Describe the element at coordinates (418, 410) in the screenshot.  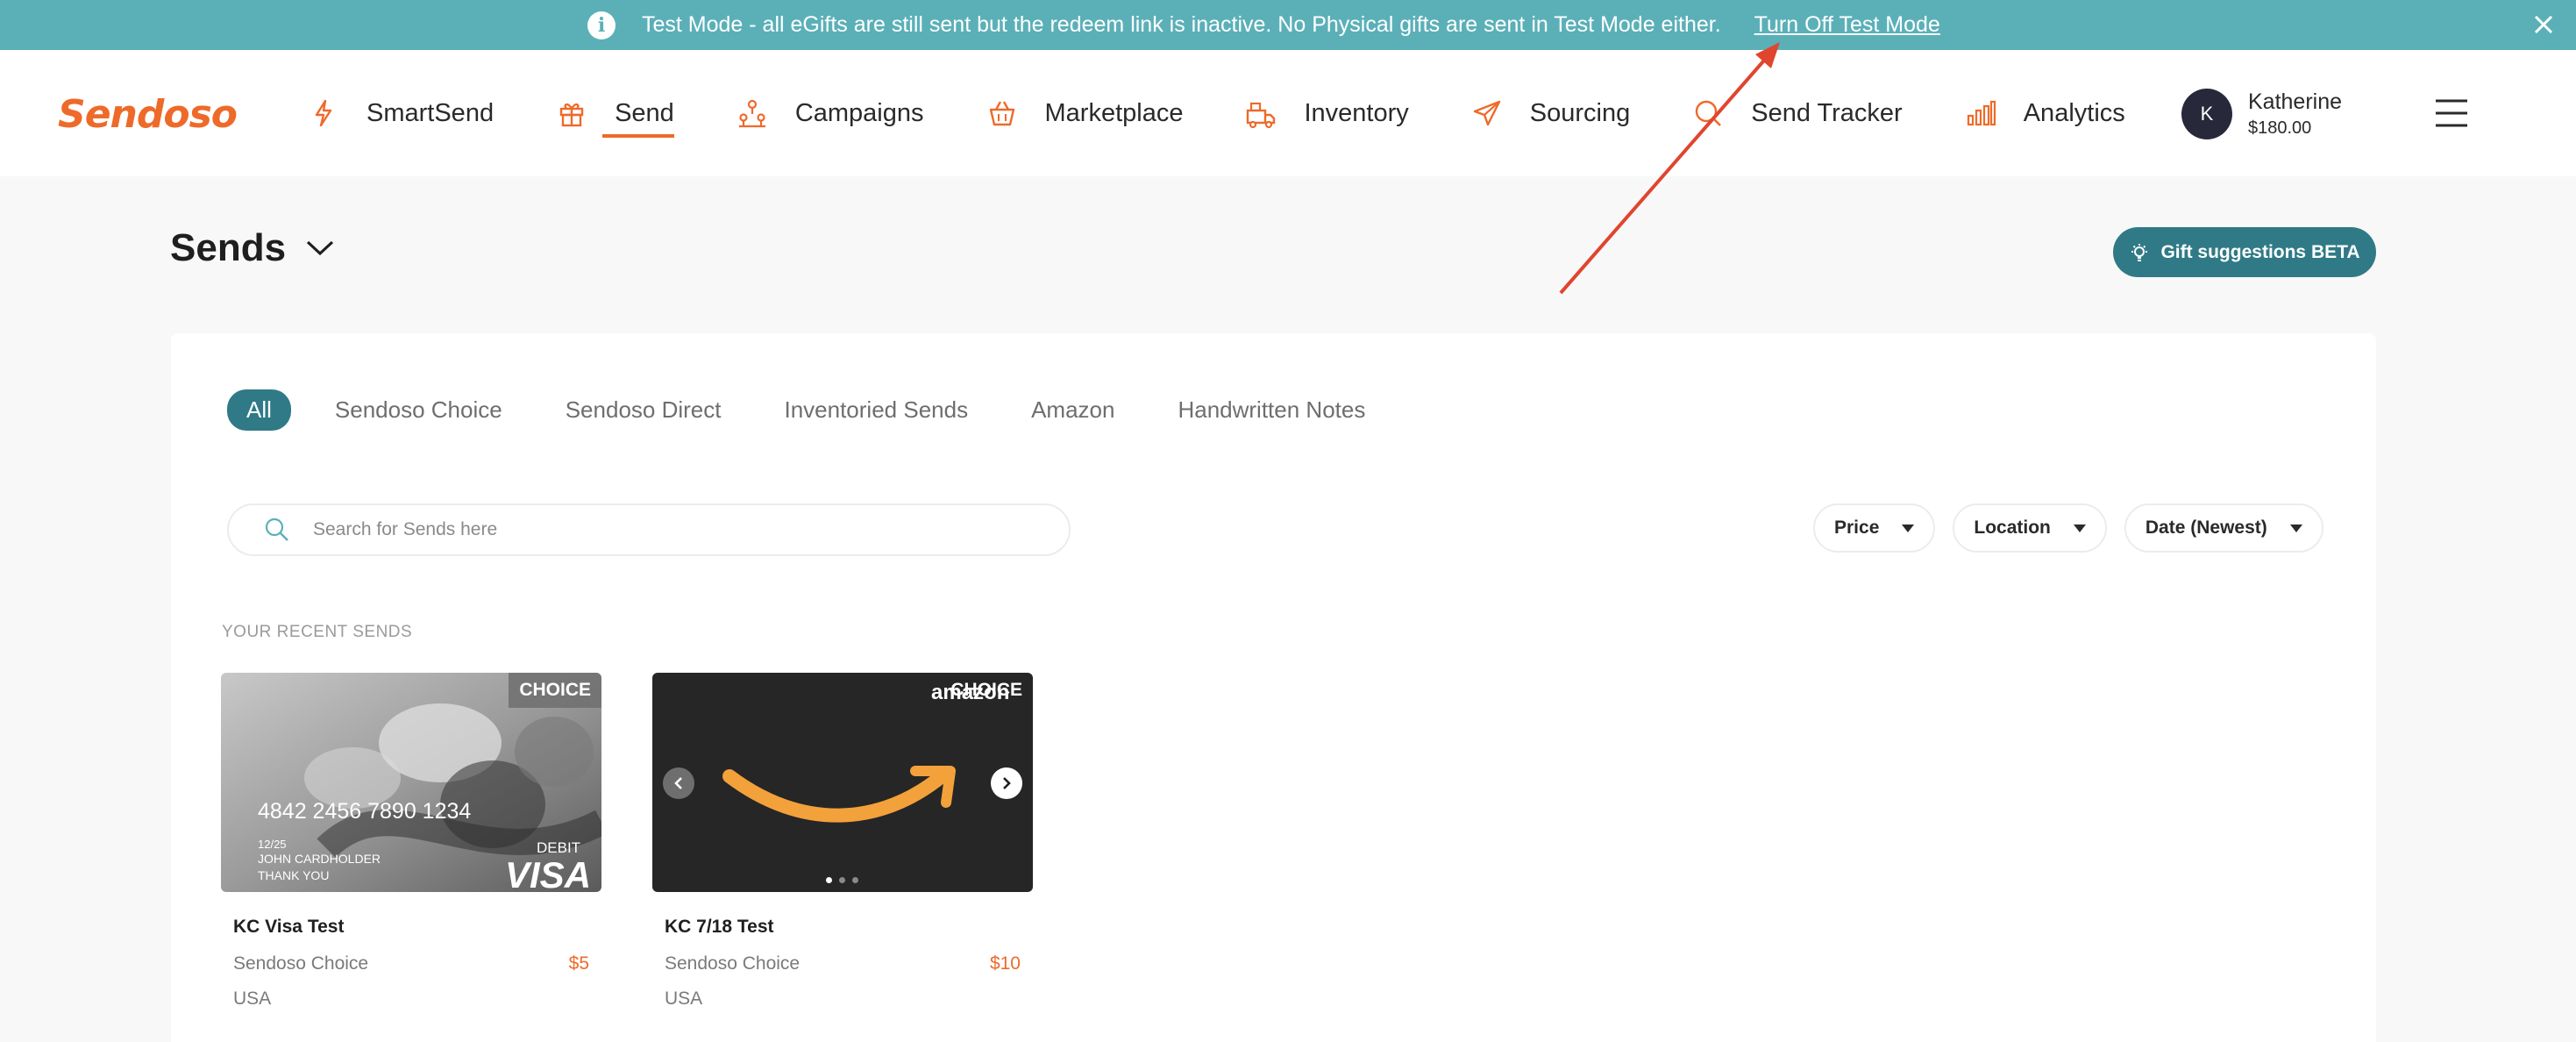
I see `tab-sendoso-choice: Sendoso Choice` at that location.